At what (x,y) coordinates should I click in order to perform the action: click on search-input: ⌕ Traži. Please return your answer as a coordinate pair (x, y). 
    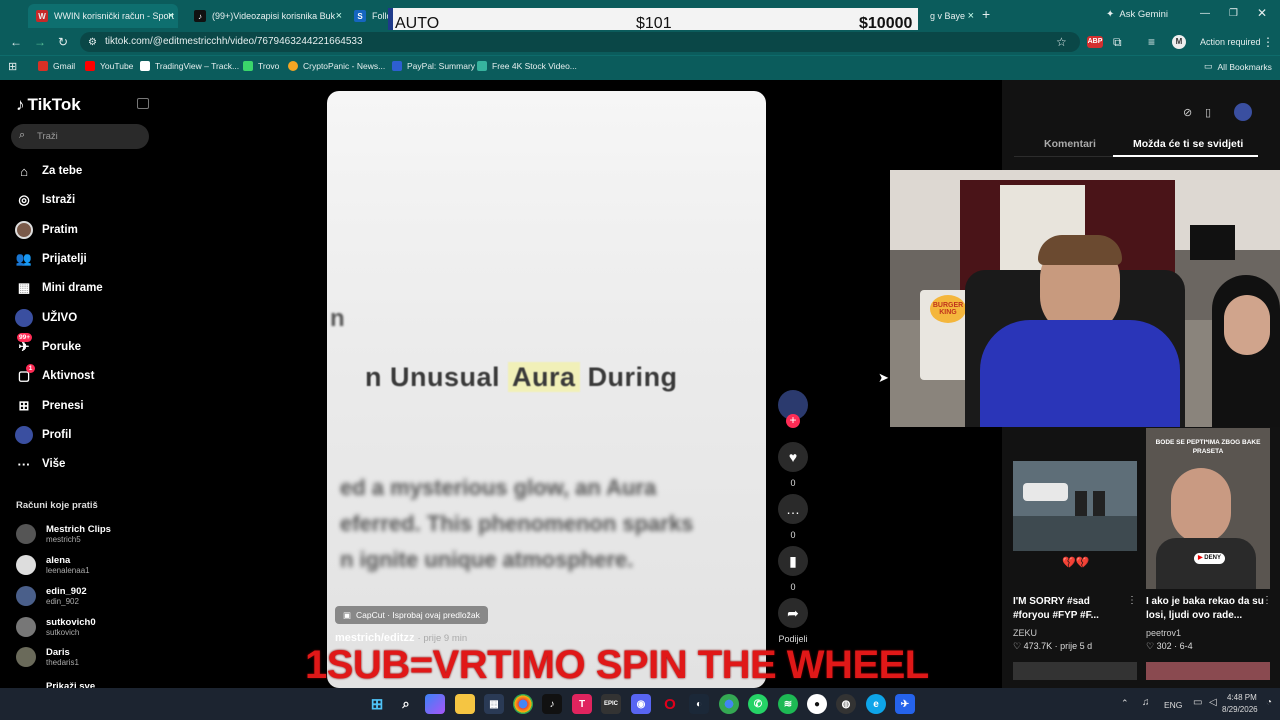
    Looking at the image, I should click on (80, 136).